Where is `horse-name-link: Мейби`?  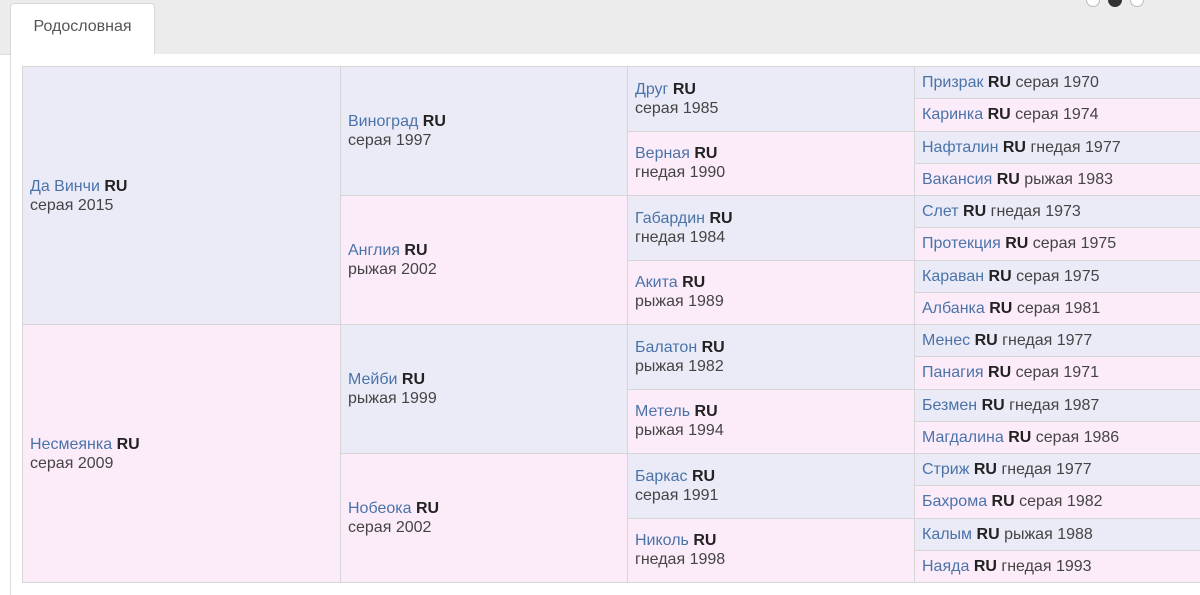
horse-name-link: Мейби is located at coordinates (372, 379).